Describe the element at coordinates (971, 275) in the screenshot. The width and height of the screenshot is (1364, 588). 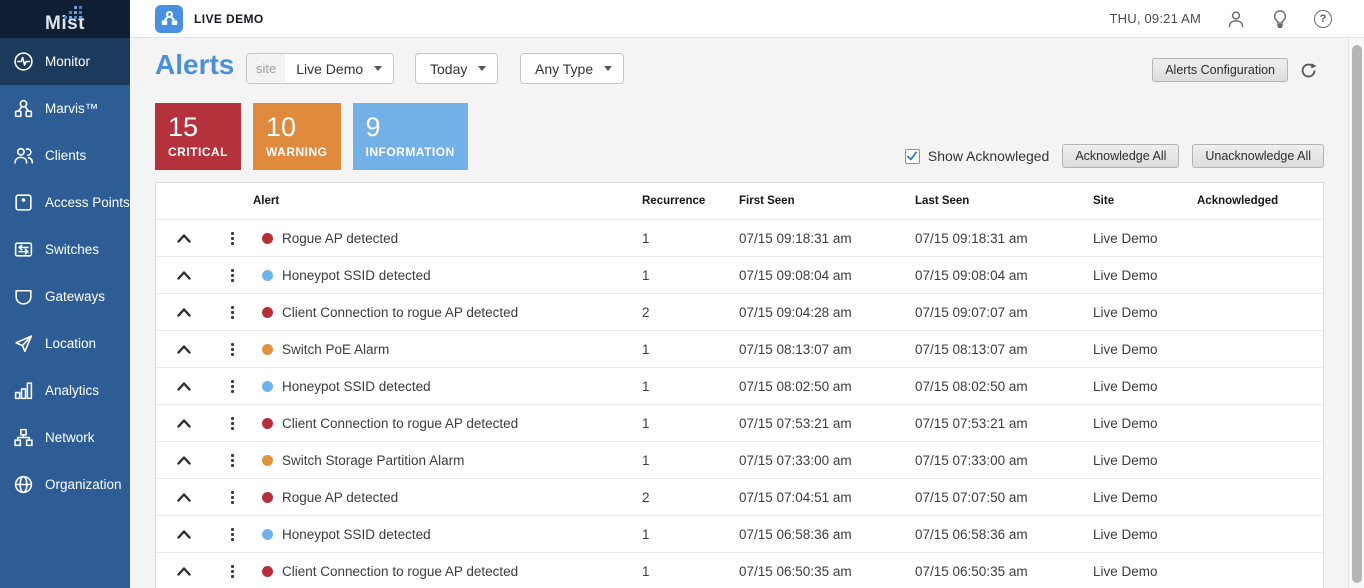
I see `alert-last-seen: 07/15 09:08:04 am` at that location.